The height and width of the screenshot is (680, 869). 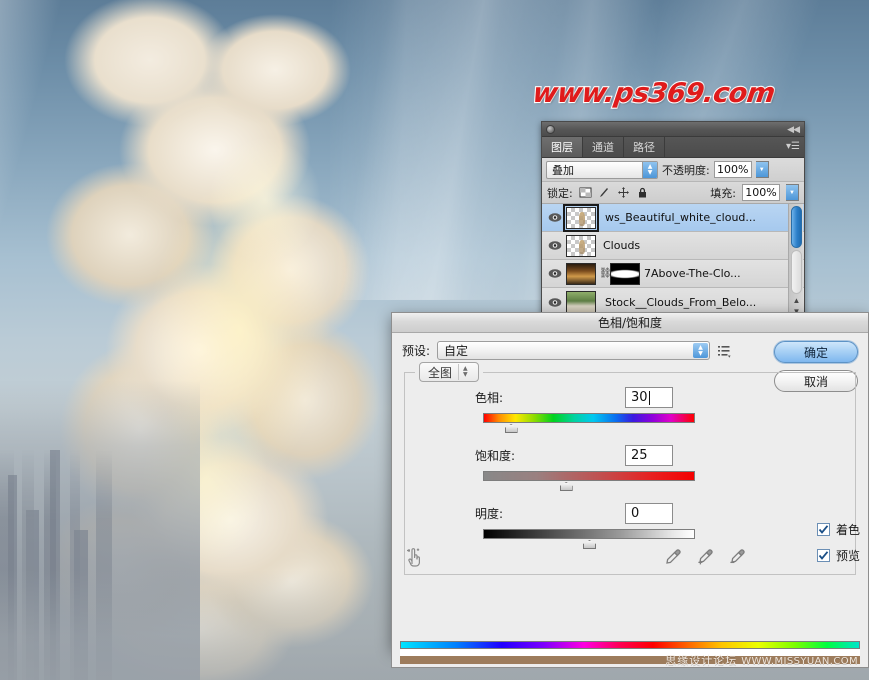 I want to click on lightness-track-wrap, so click(x=589, y=539).